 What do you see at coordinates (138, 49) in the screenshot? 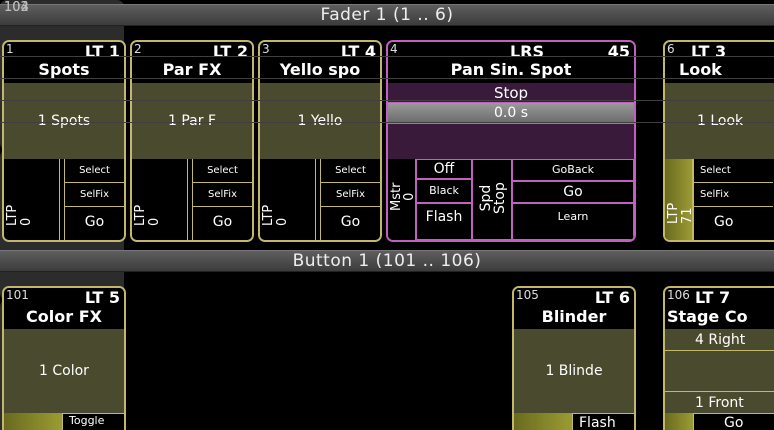
I see `executor-number: 2` at bounding box center [138, 49].